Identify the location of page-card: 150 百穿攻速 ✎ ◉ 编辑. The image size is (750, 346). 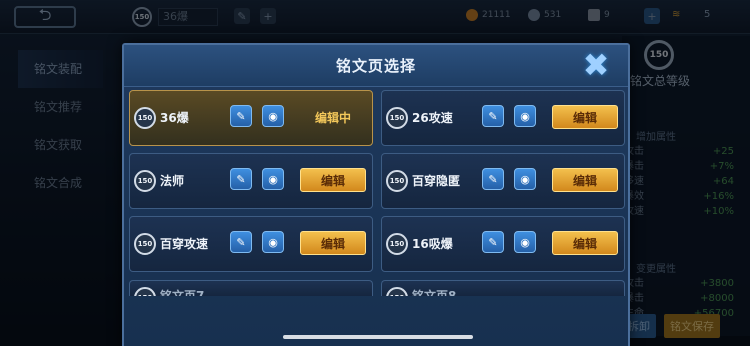
(251, 244).